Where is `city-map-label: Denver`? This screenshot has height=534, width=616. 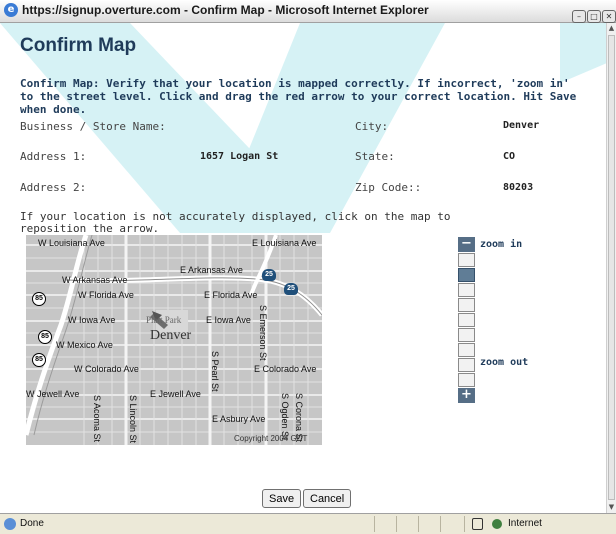 city-map-label: Denver is located at coordinates (171, 335).